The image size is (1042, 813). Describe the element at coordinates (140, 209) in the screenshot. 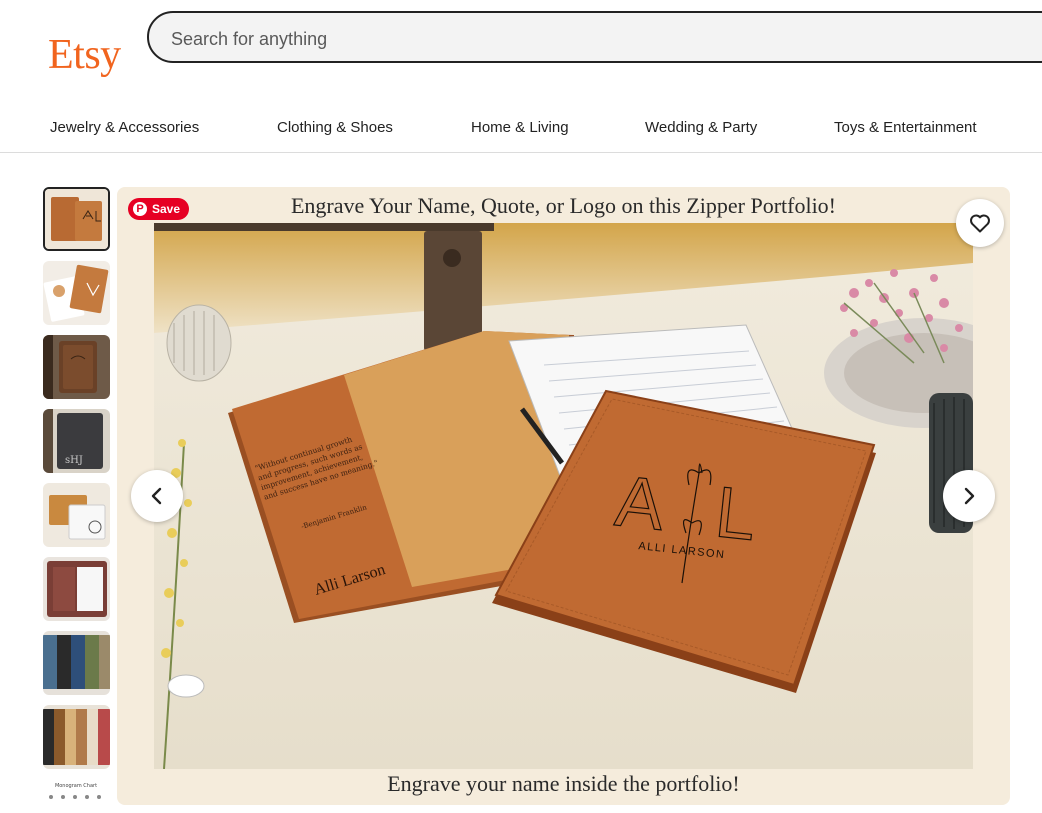

I see `pinterest-icon: P` at that location.